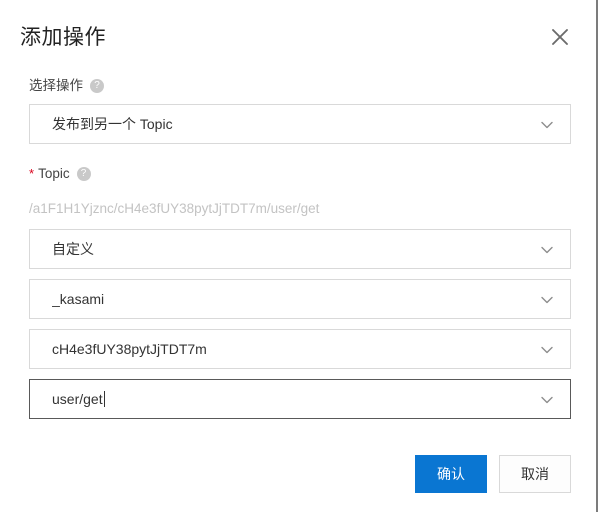 The image size is (603, 512). What do you see at coordinates (129, 349) in the screenshot?
I see `topic-id-select-value: cH4e3fUY38pytJjTDT7m` at bounding box center [129, 349].